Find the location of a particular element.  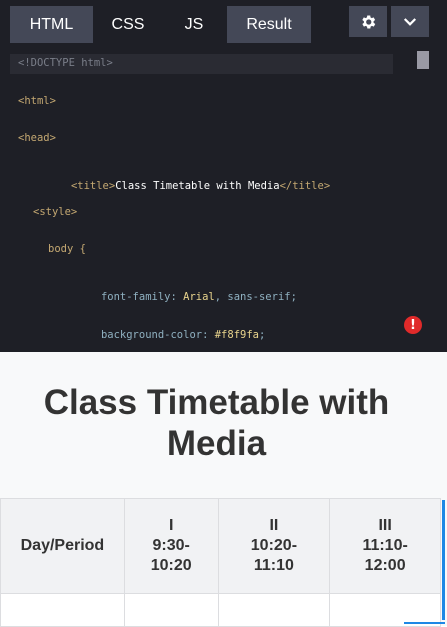

code-token: <title> is located at coordinates (93, 186).